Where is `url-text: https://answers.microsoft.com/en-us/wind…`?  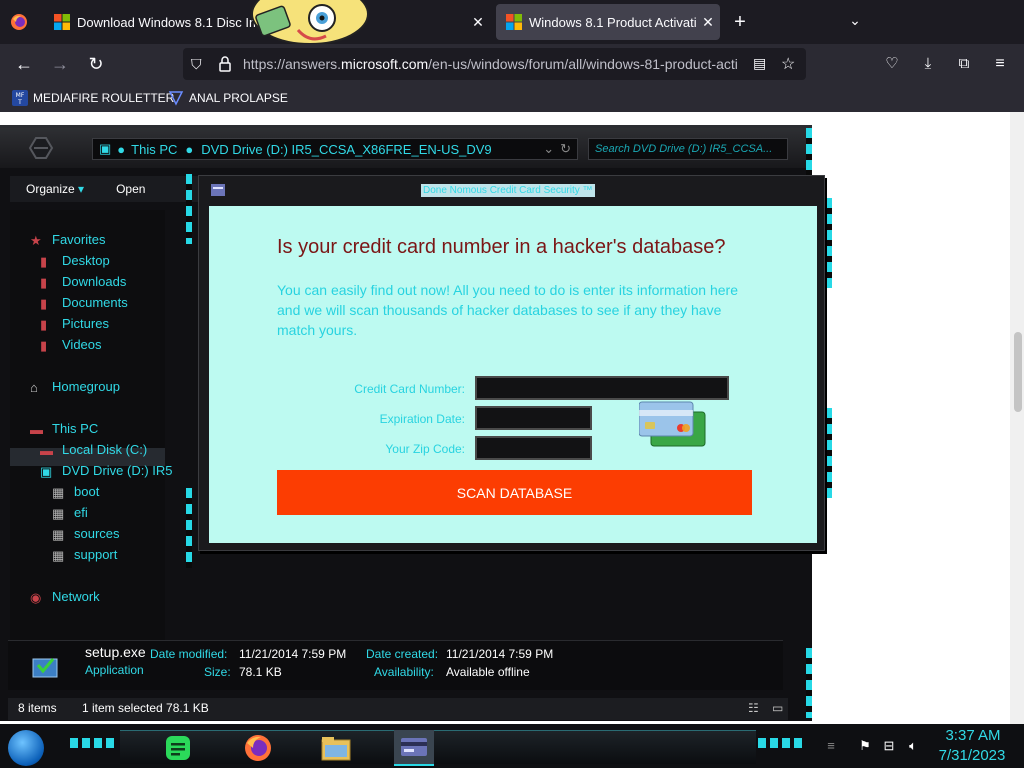 url-text: https://answers.microsoft.com/en-us/wind… is located at coordinates (493, 64).